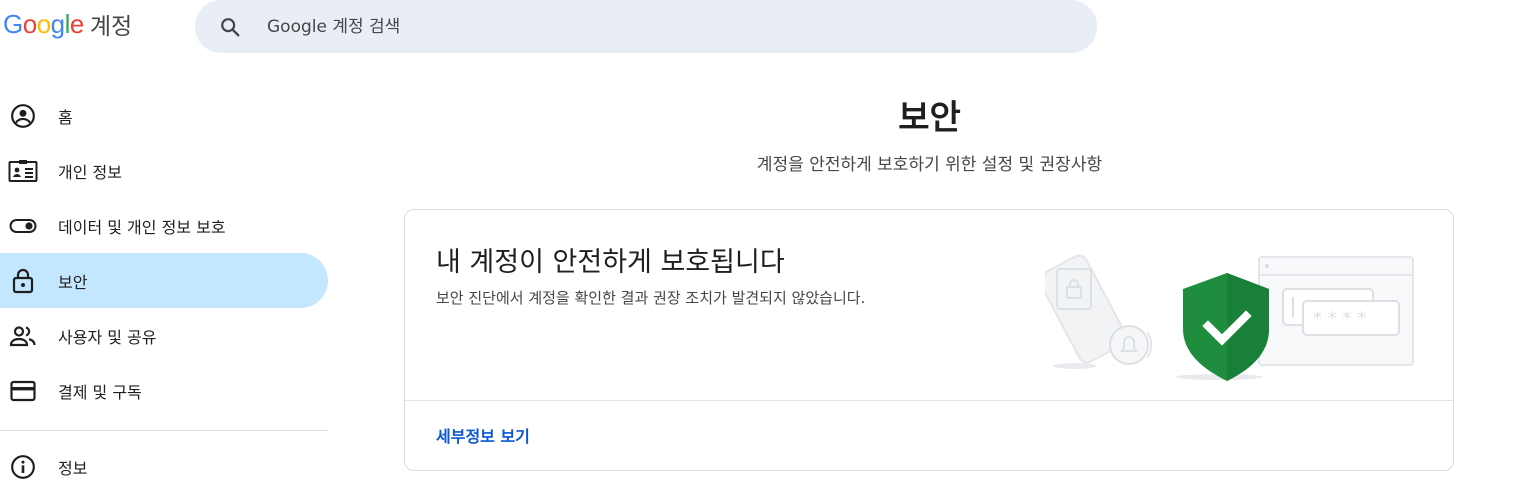  Describe the element at coordinates (23, 467) in the screenshot. I see `info-icon` at that location.